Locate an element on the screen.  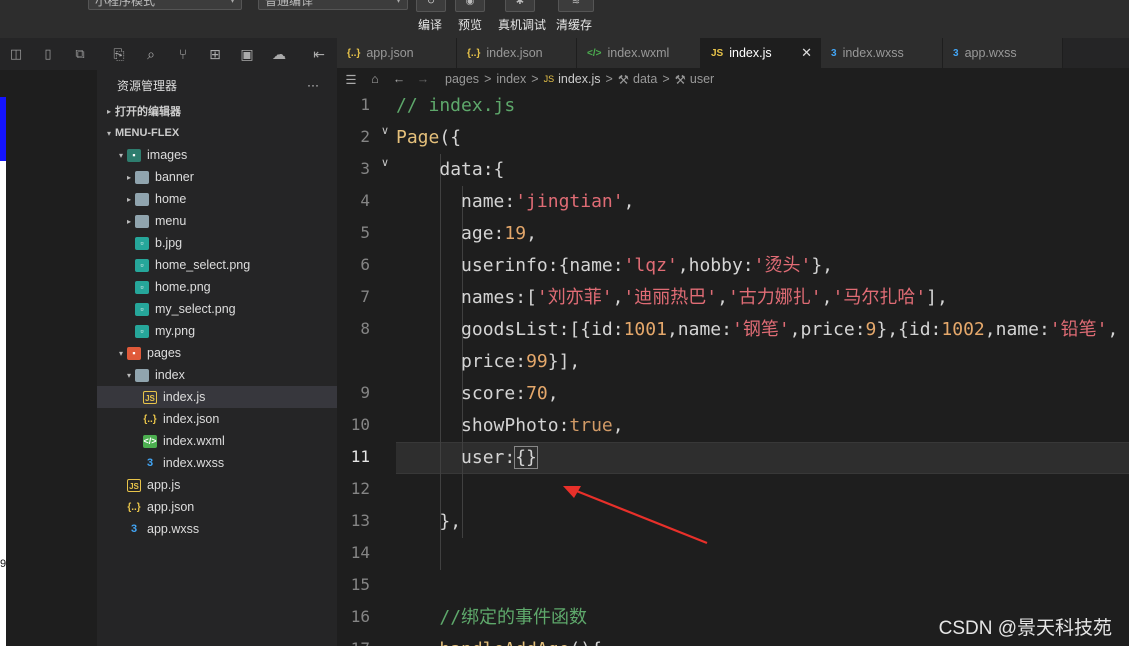
storage-icon: ▣ is located at coordinates (247, 54).